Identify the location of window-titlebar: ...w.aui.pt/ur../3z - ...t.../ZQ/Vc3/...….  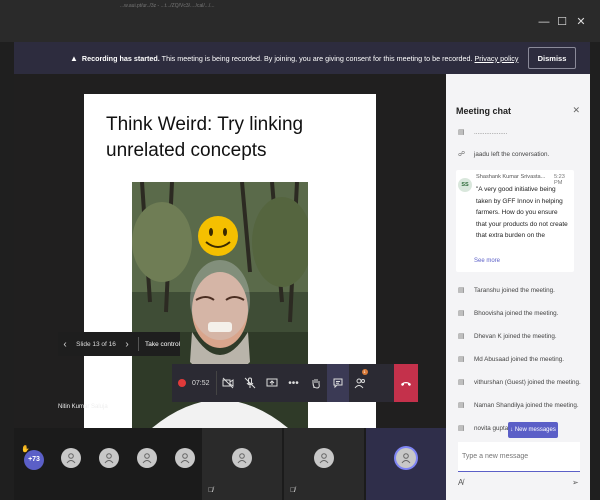
(300, 21).